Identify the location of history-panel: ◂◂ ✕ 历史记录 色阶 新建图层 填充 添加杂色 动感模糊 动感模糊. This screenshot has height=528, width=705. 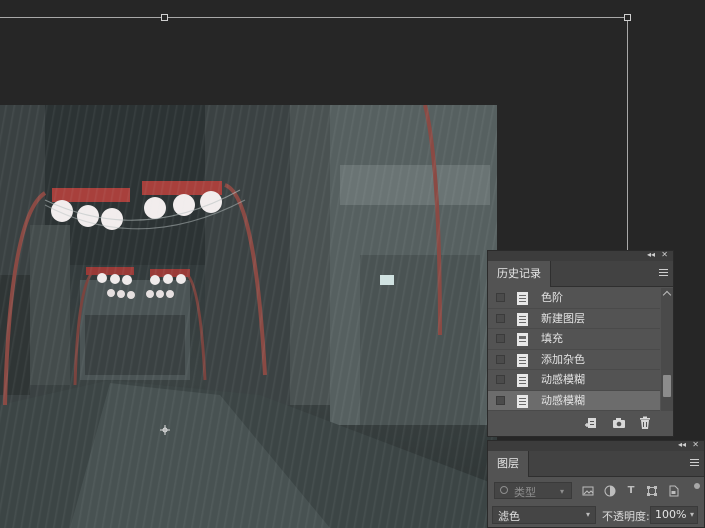
(580, 343).